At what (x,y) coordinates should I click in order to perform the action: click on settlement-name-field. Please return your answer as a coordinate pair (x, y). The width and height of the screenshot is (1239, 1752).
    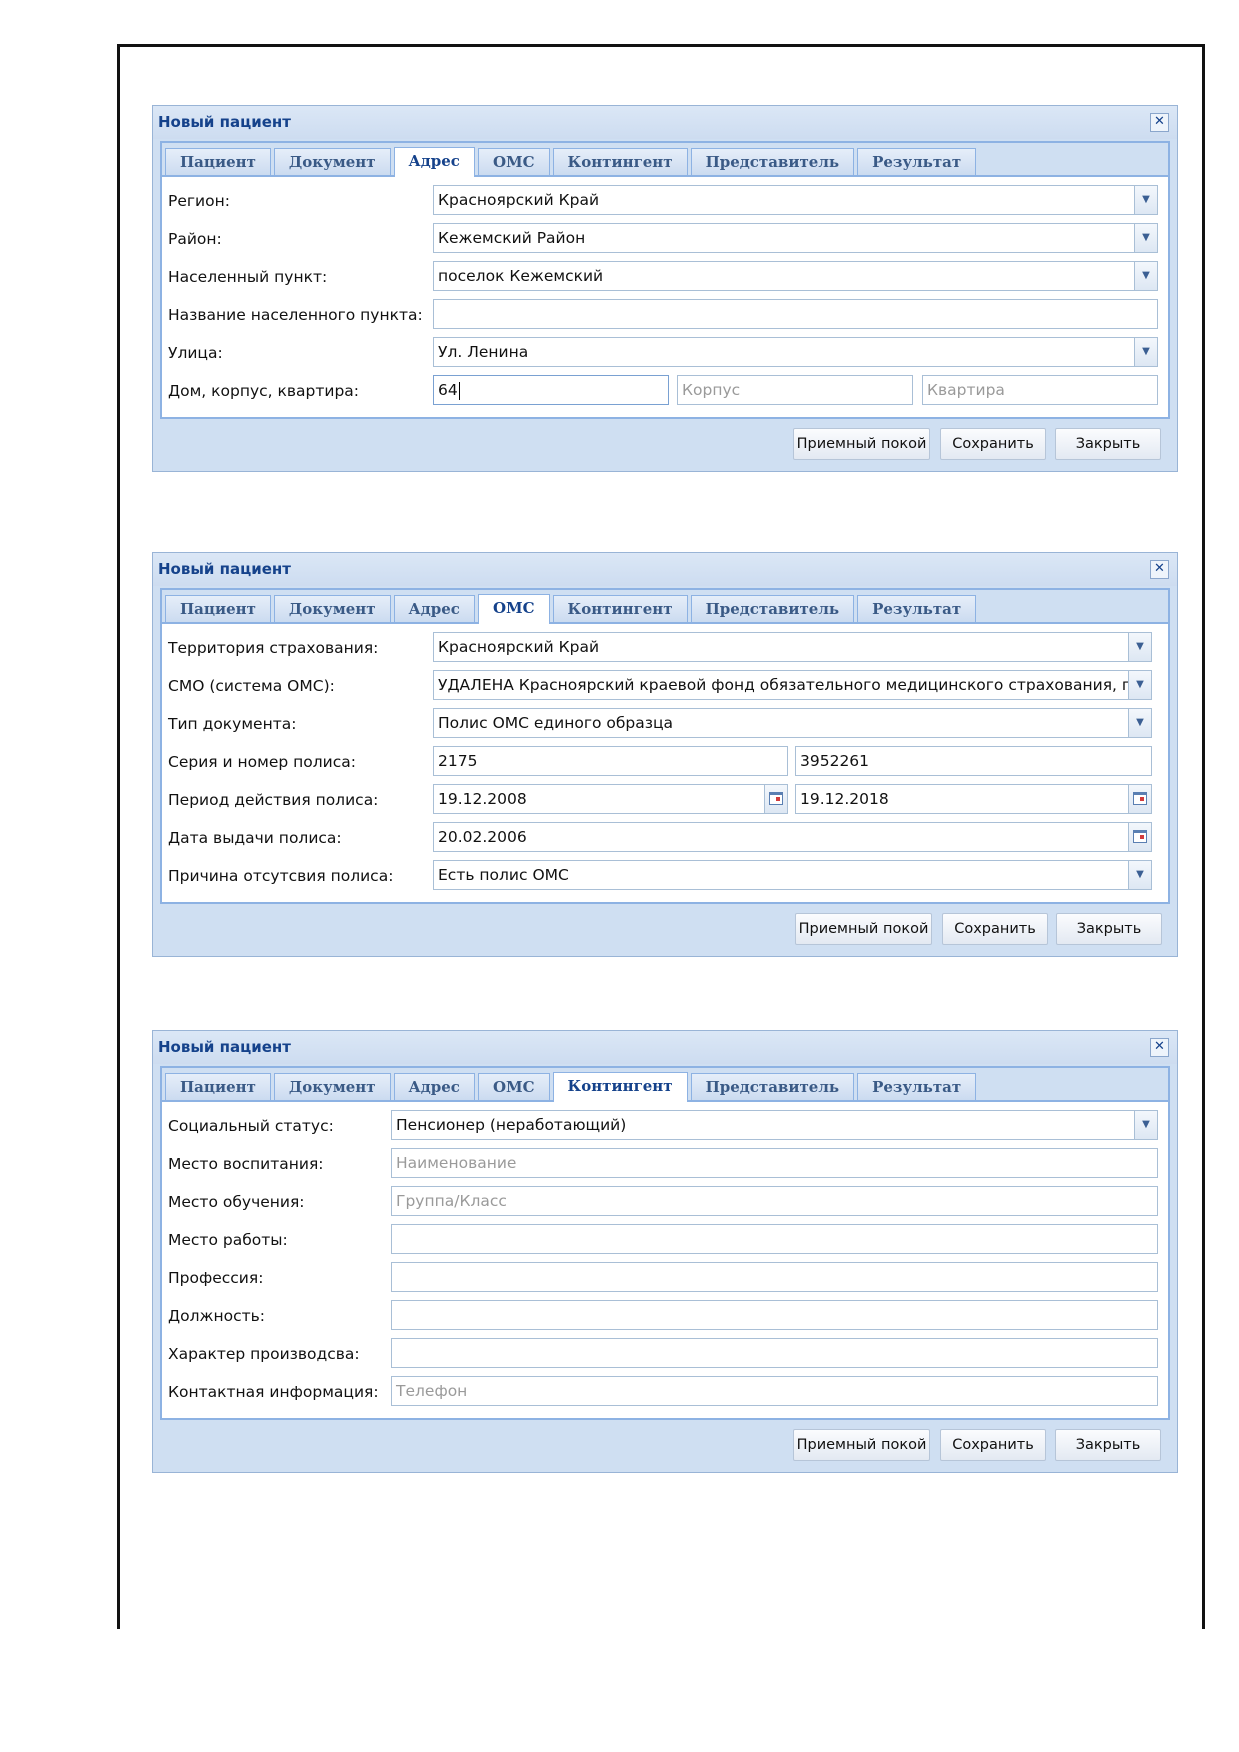
    Looking at the image, I should click on (795, 314).